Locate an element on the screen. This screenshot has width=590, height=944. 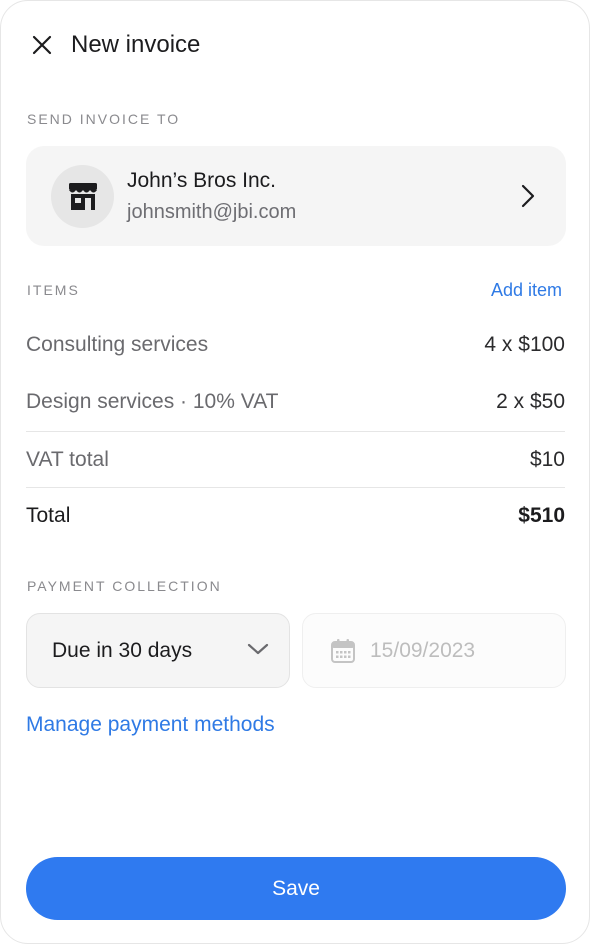
items-label: ITEMS is located at coordinates (53, 290).